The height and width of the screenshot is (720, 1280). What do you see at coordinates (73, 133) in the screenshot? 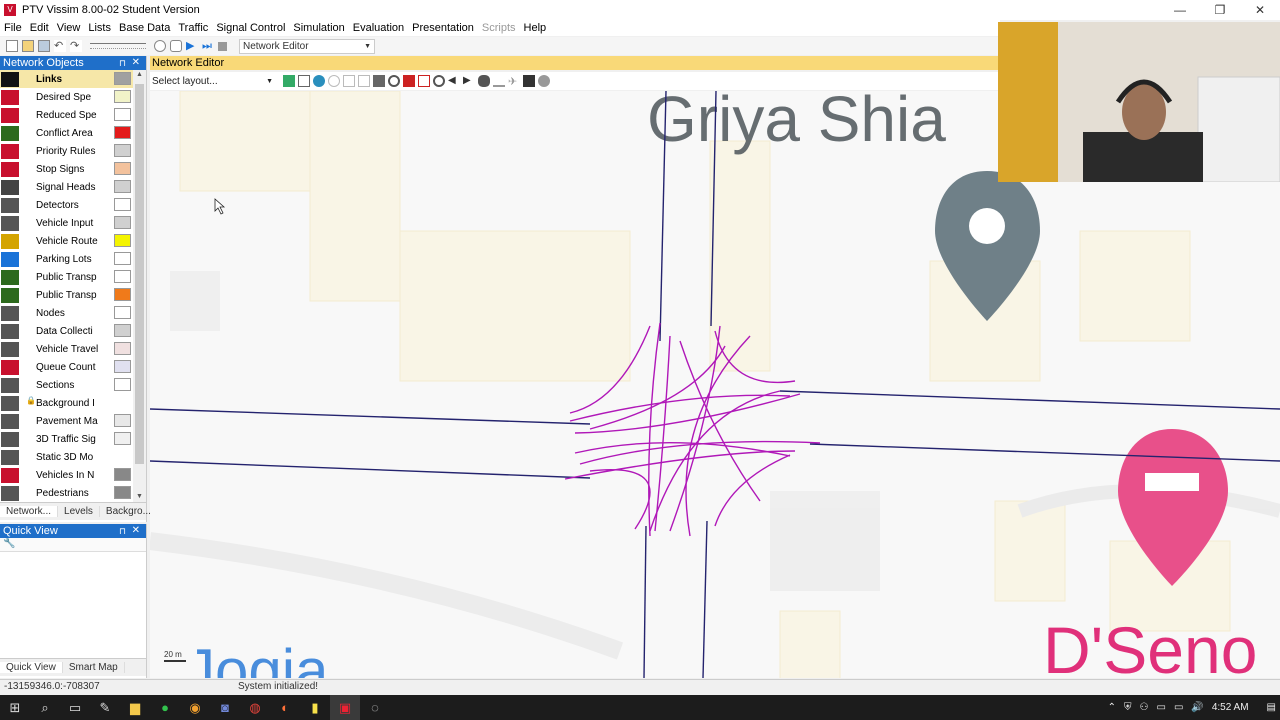
I see `network-object-row: Conflict Area` at bounding box center [73, 133].